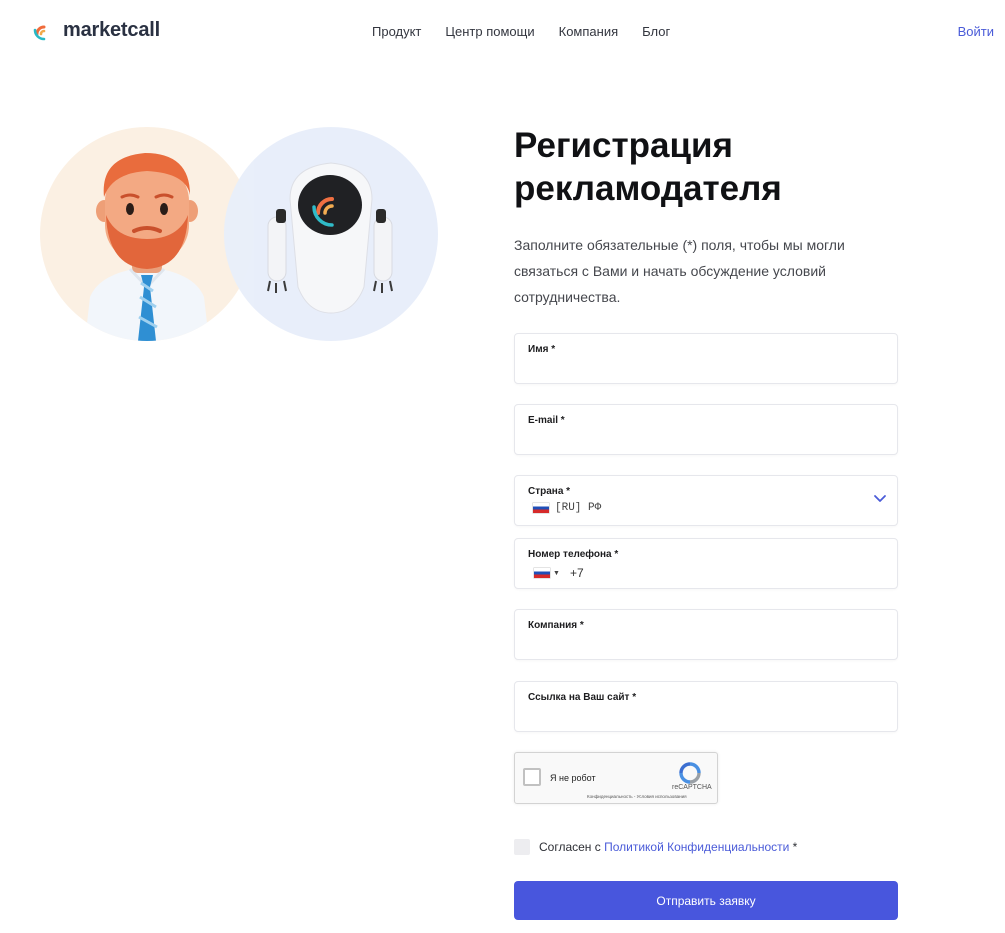  What do you see at coordinates (546, 420) in the screenshot?
I see `email-field-label: E-mail *` at bounding box center [546, 420].